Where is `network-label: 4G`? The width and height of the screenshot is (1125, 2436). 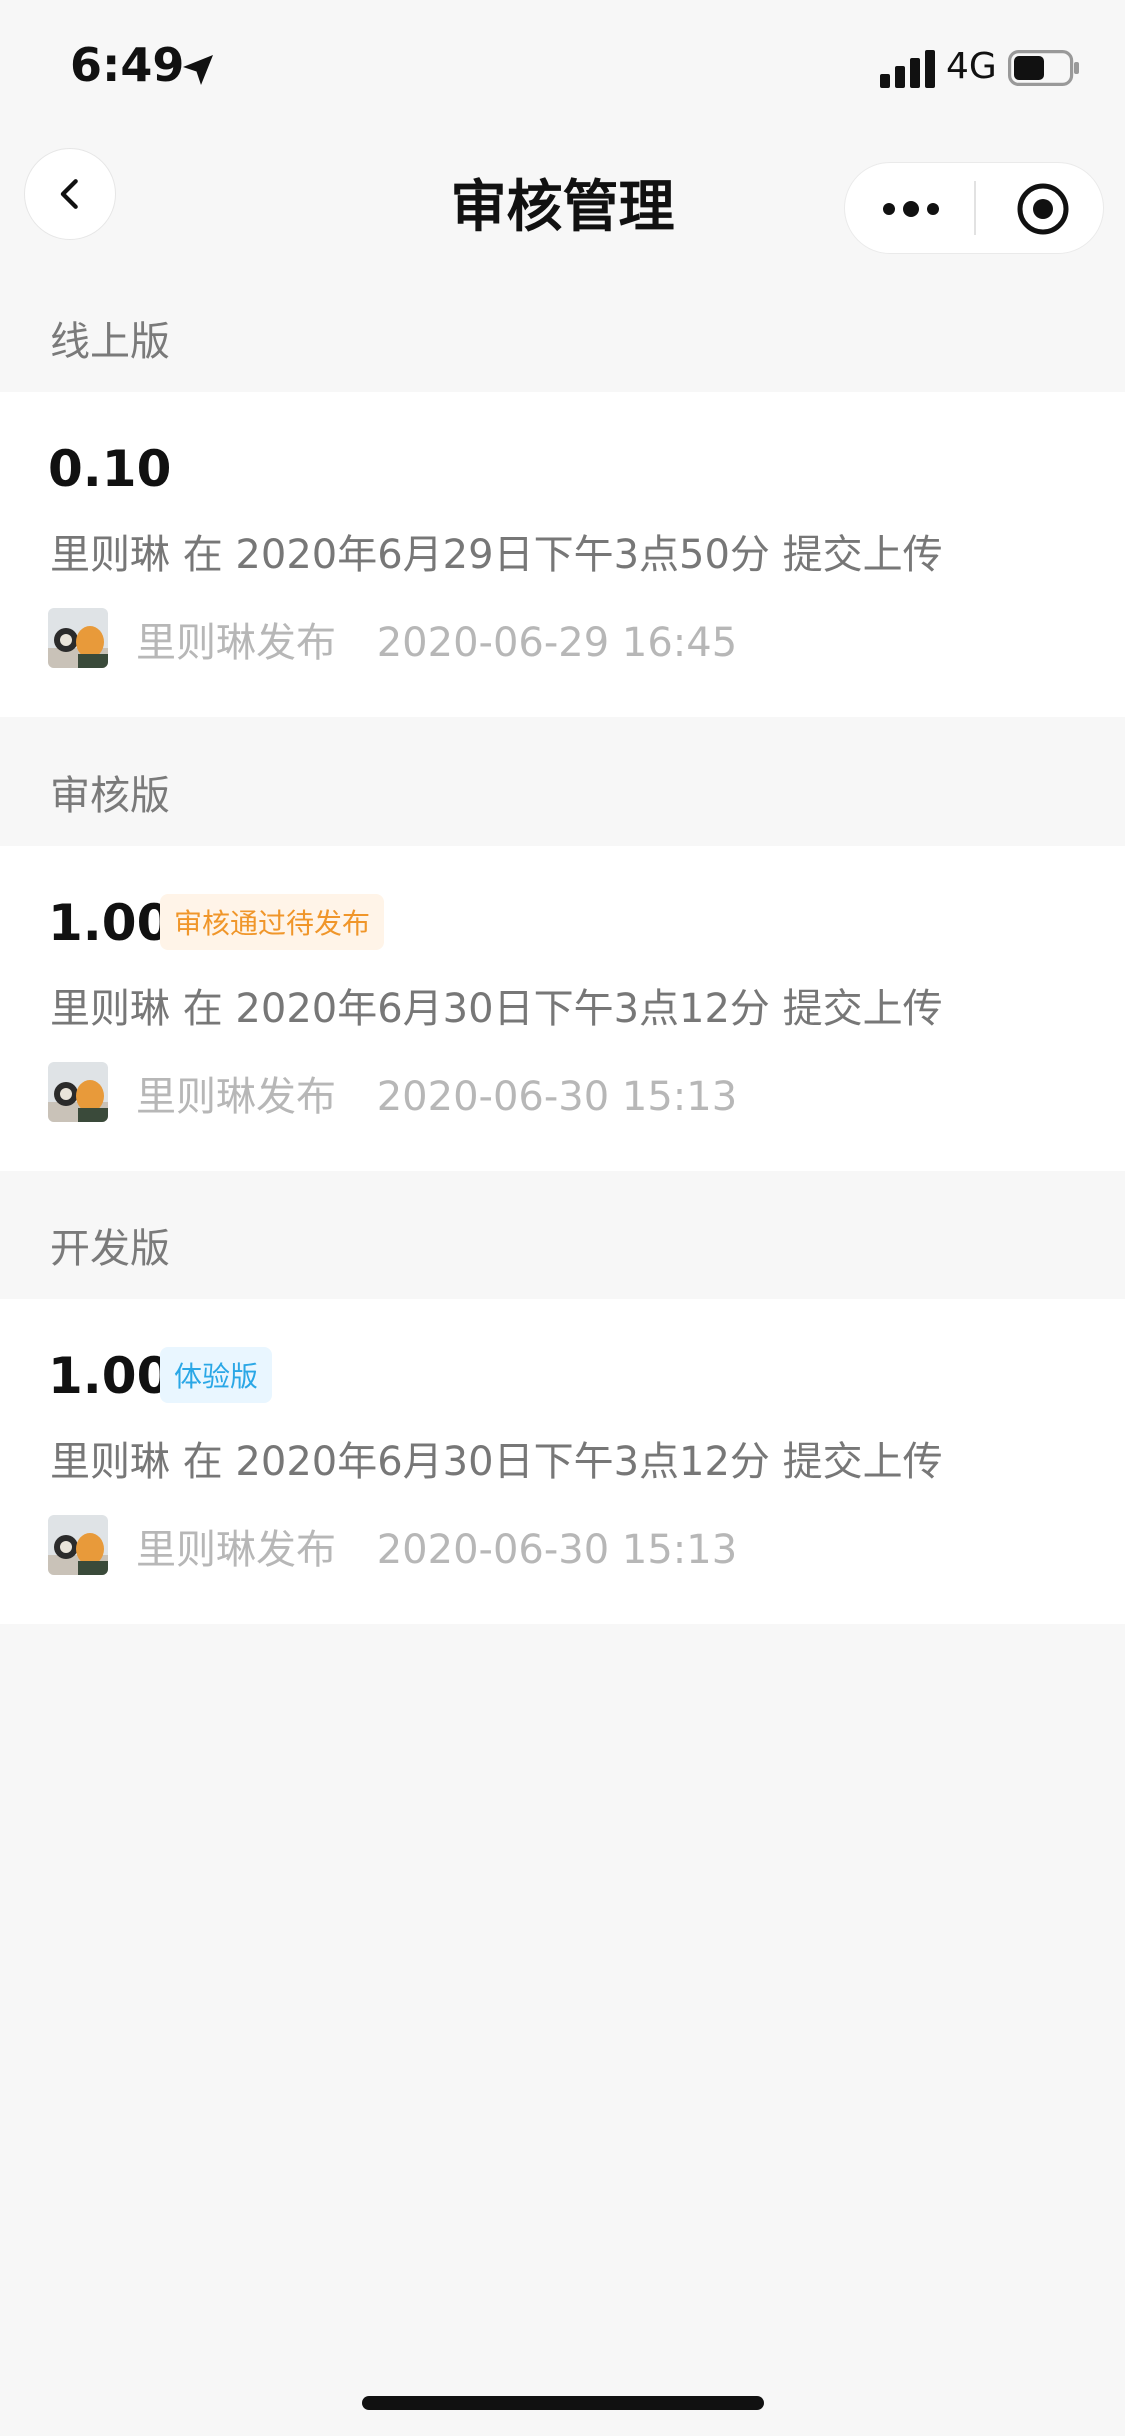 network-label: 4G is located at coordinates (971, 66).